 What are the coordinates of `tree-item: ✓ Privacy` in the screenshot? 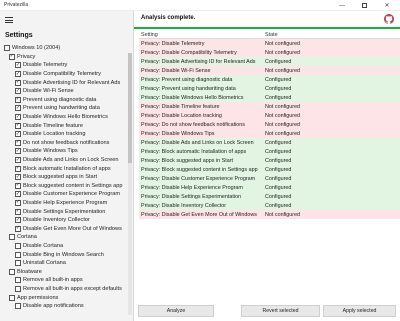 It's located at (65, 57).